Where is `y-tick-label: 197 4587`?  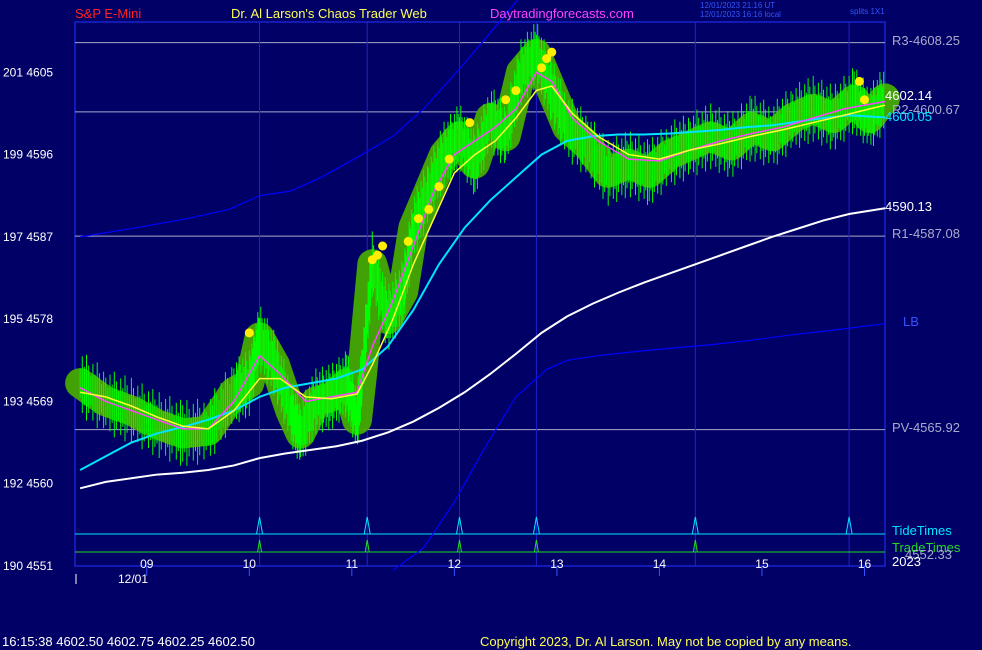 y-tick-label: 197 4587 is located at coordinates (28, 237).